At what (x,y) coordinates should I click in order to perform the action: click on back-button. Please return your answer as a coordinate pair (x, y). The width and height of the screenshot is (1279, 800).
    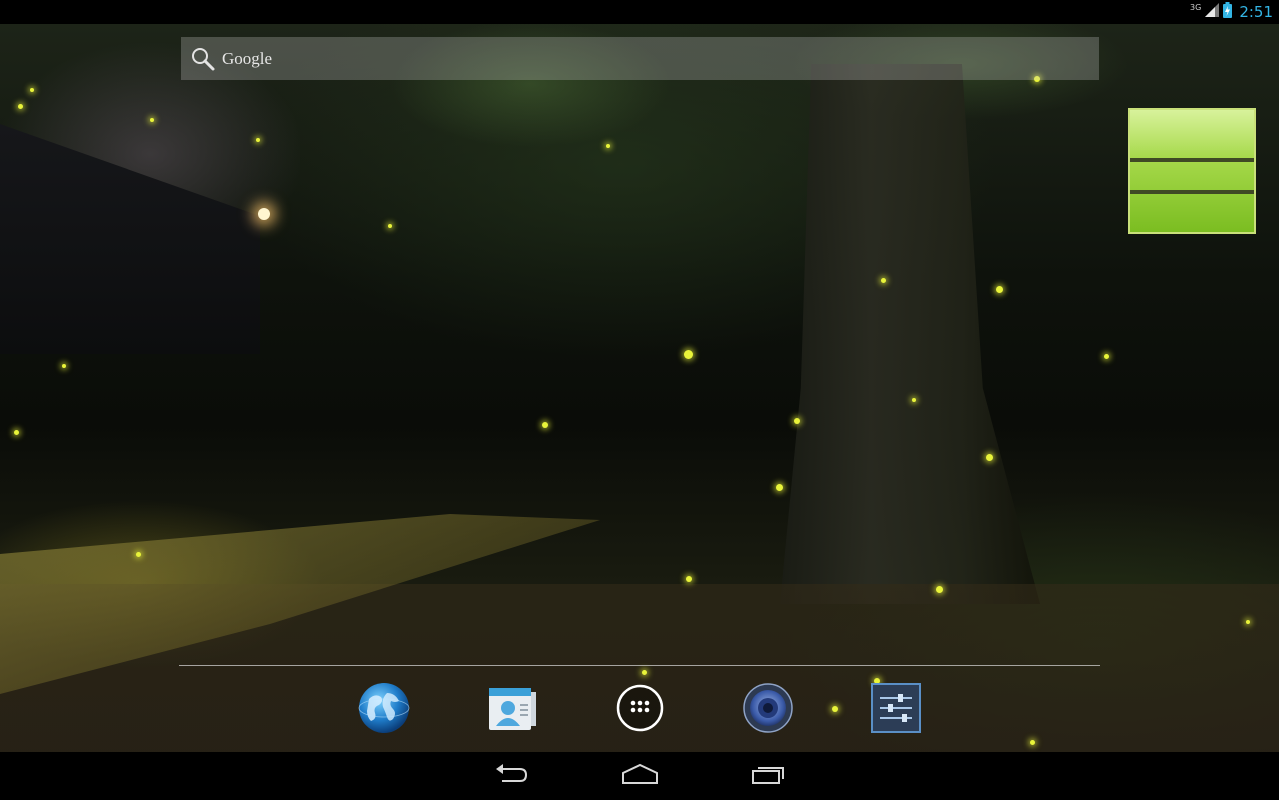
    Looking at the image, I should click on (512, 776).